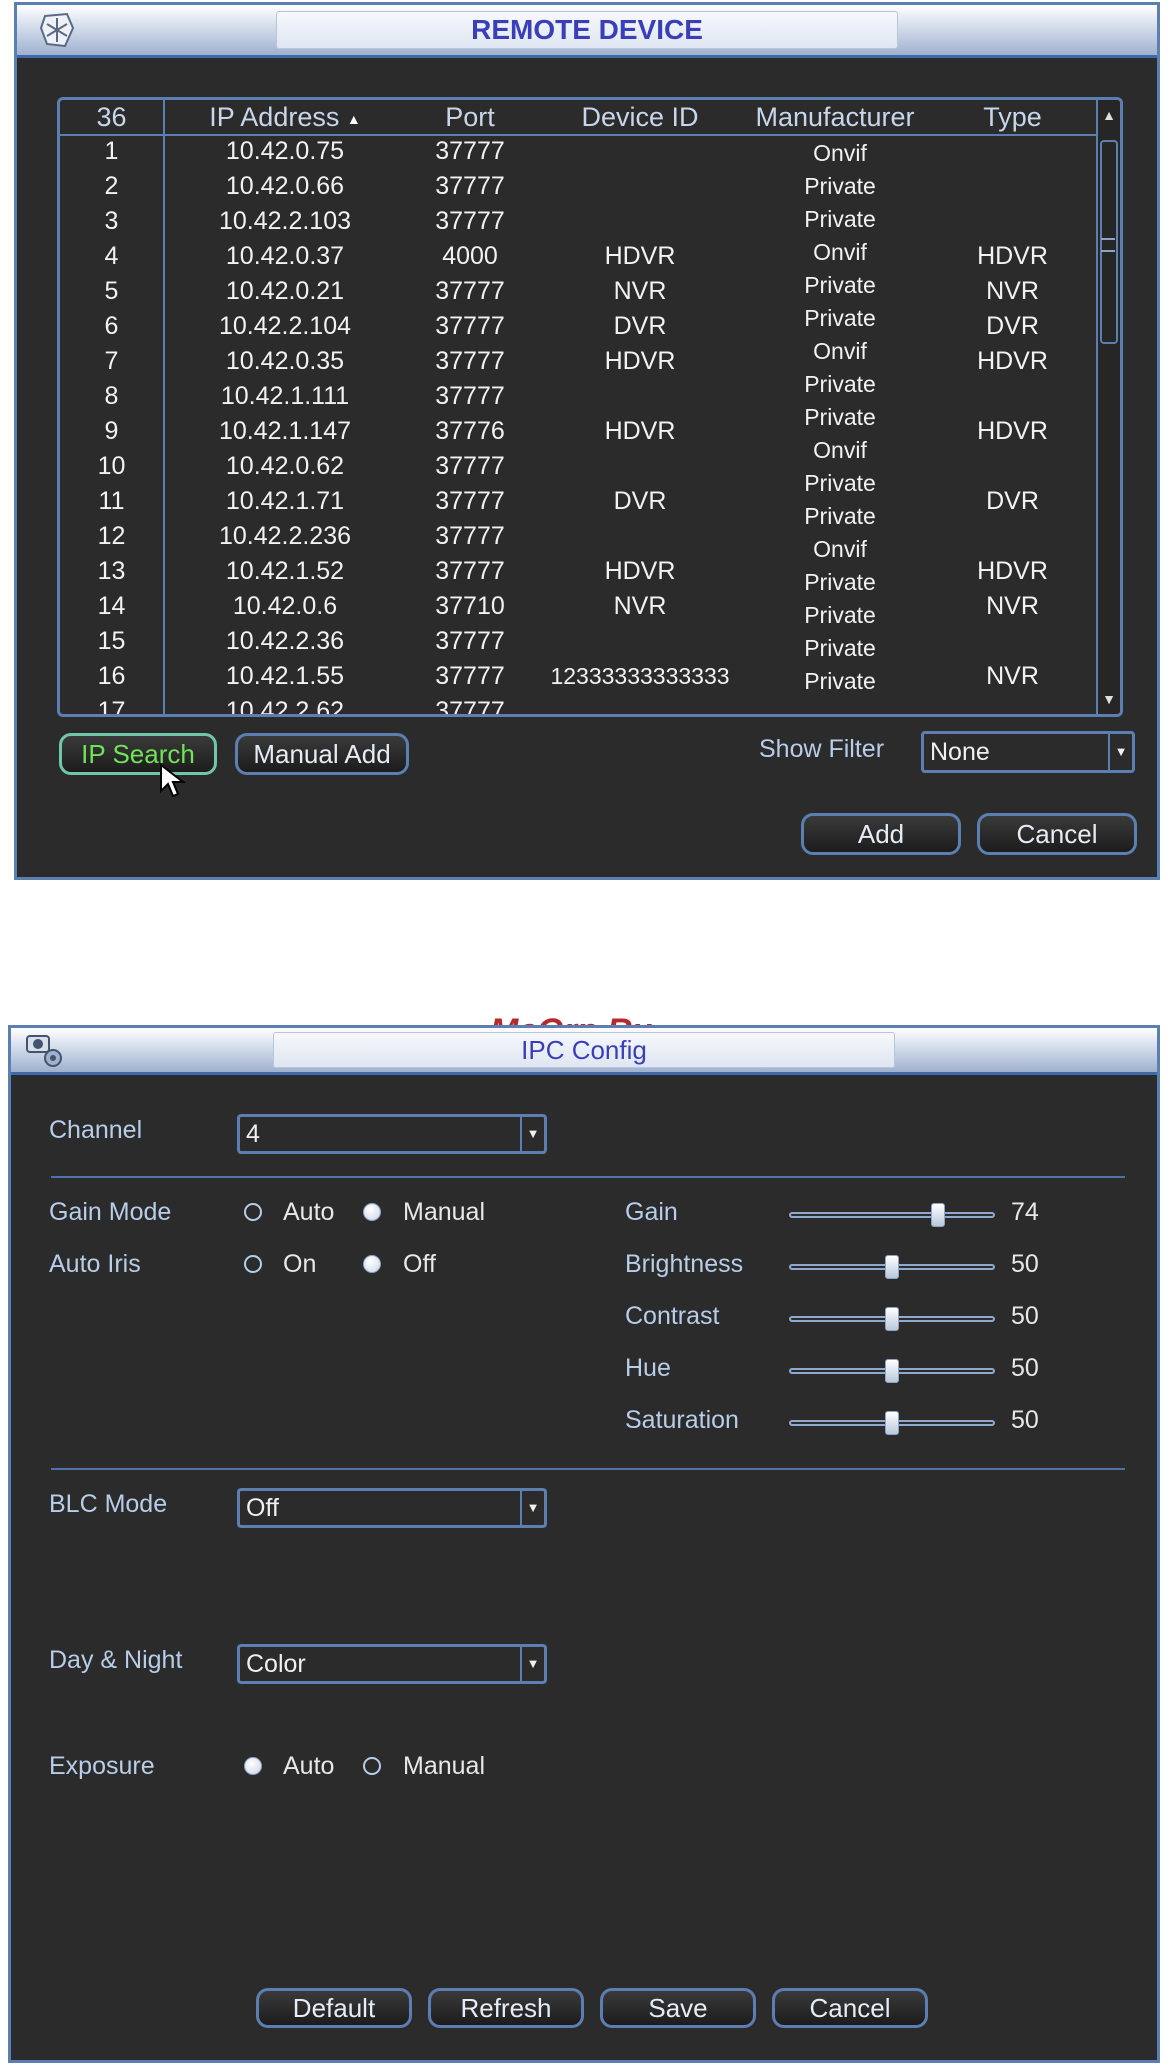 Image resolution: width=1168 pixels, height=2067 pixels. Describe the element at coordinates (580, 501) in the screenshot. I see `table-row: 11 10.42.1.71 37777 DVR DVR` at that location.